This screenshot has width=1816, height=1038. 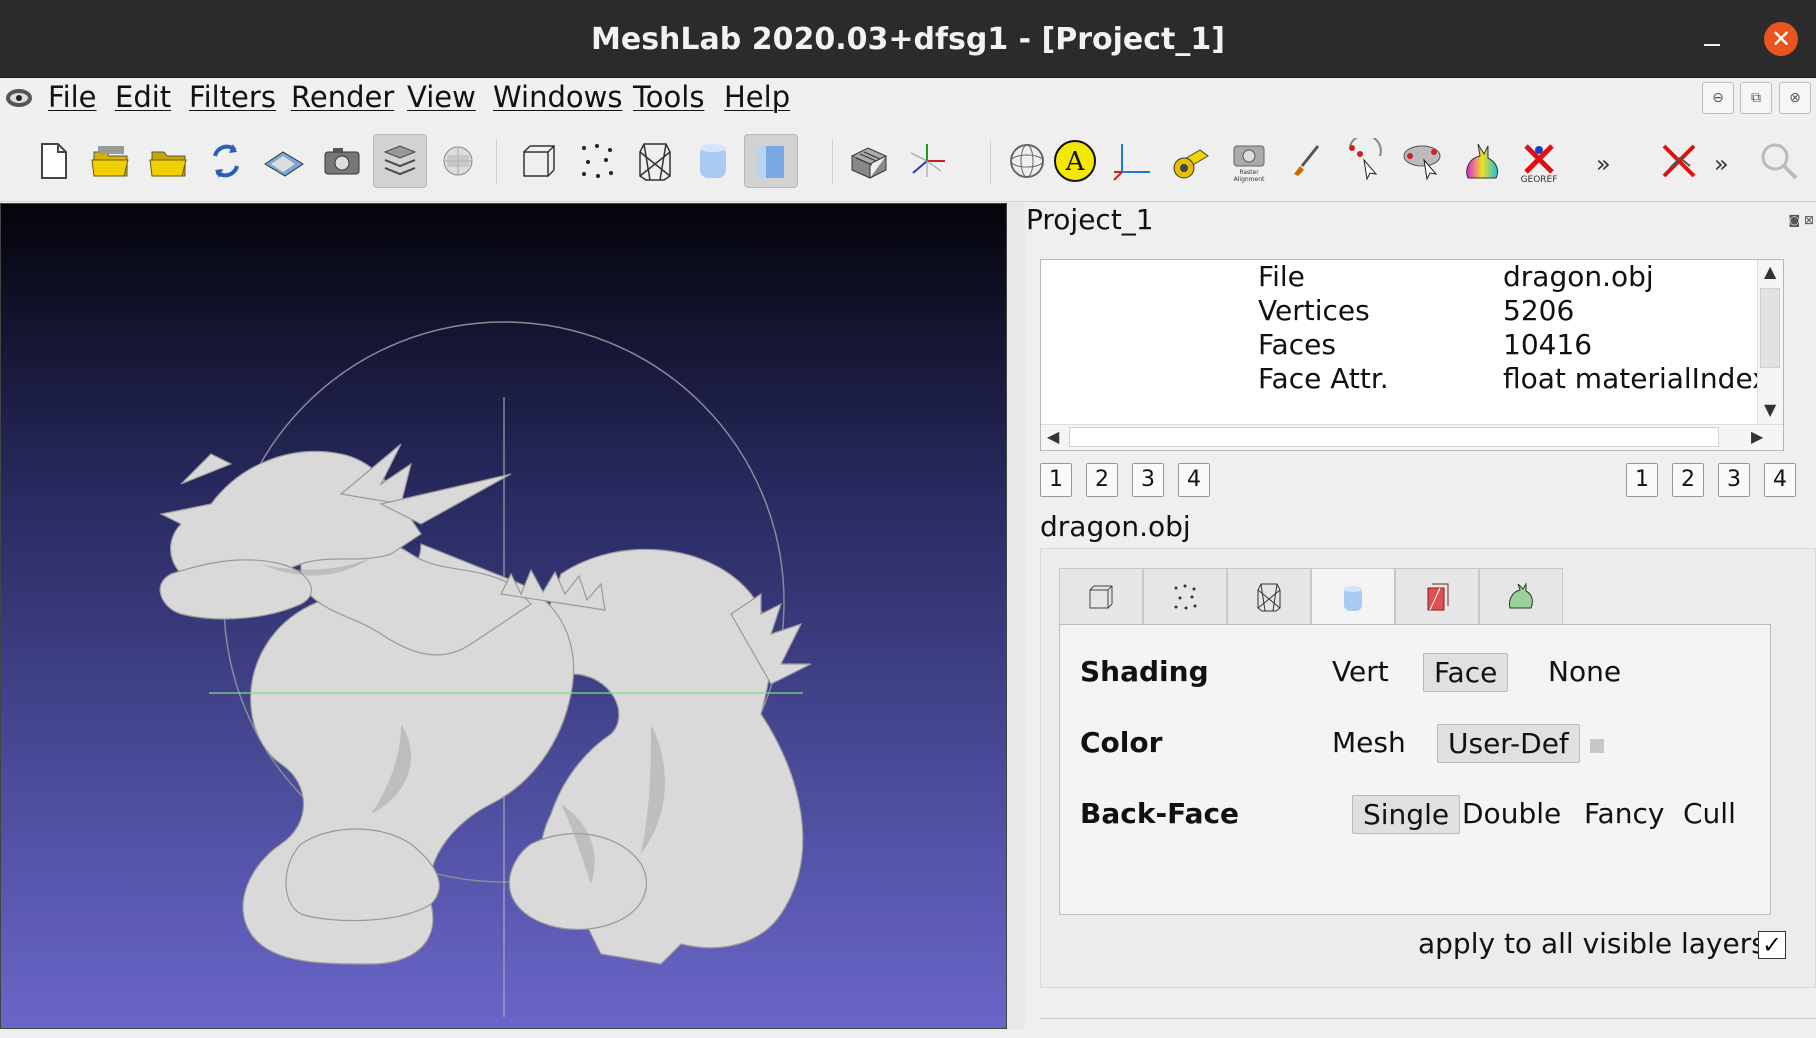 I want to click on layer-4-button: 4, so click(x=1780, y=480).